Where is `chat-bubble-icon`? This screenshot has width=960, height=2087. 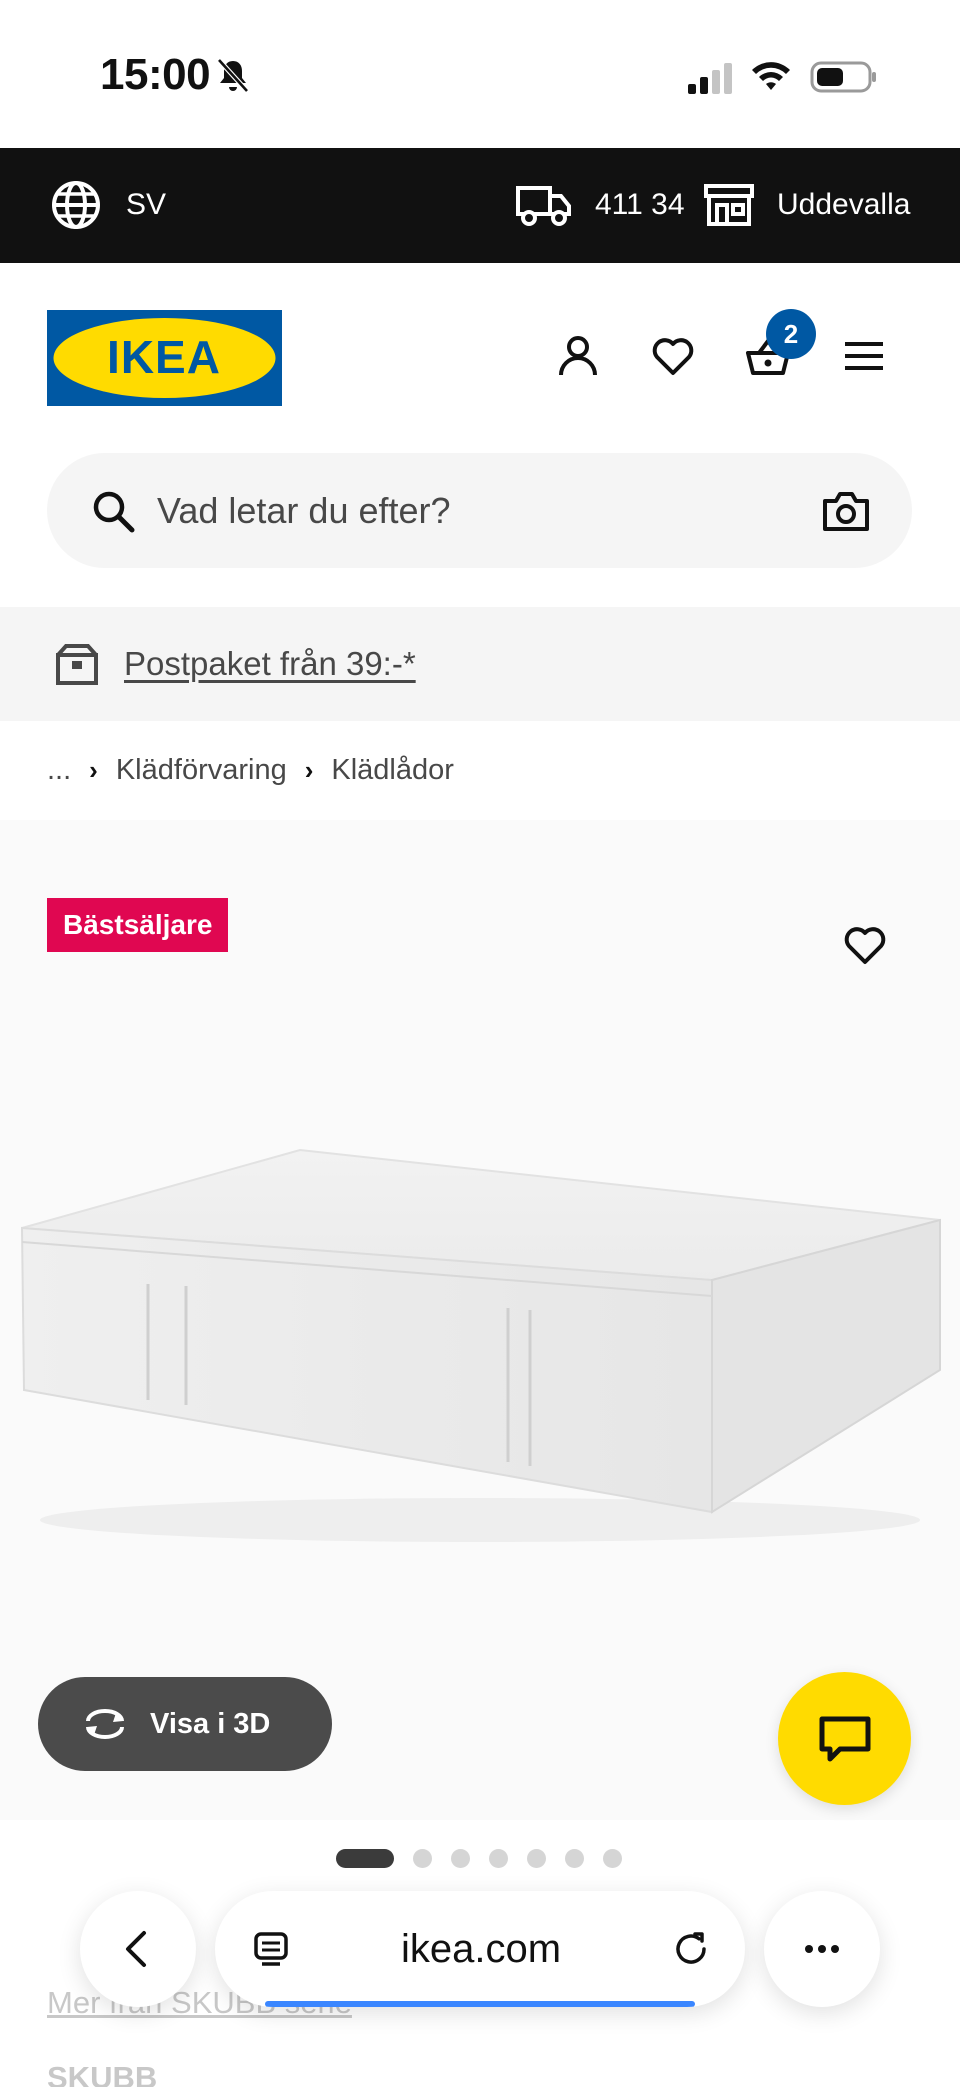 chat-bubble-icon is located at coordinates (844, 1738).